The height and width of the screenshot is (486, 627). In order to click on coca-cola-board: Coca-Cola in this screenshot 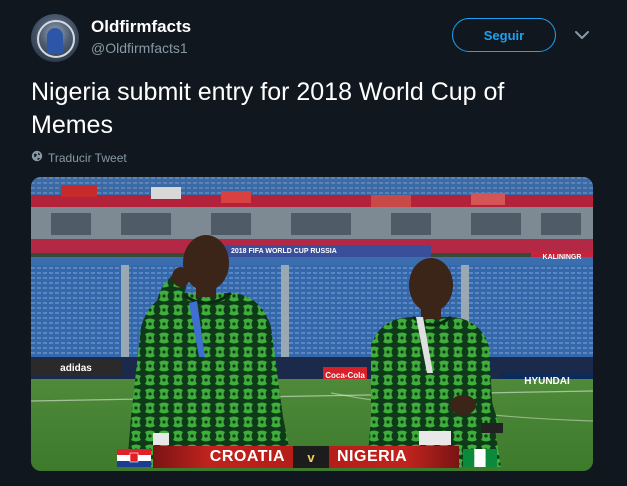, I will do `click(345, 375)`.